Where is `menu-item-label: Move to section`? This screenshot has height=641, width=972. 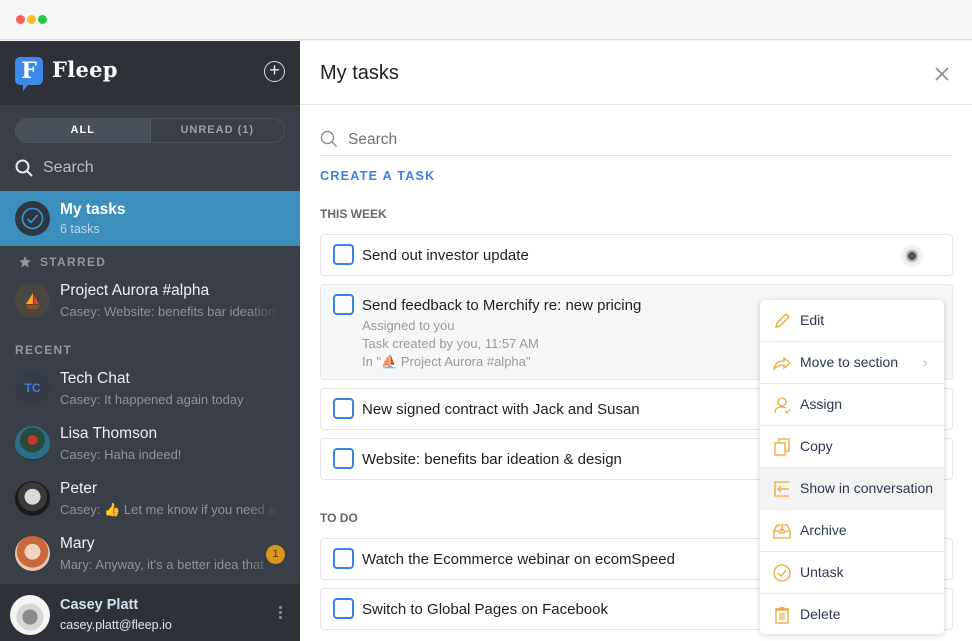
menu-item-label: Move to section is located at coordinates (849, 362).